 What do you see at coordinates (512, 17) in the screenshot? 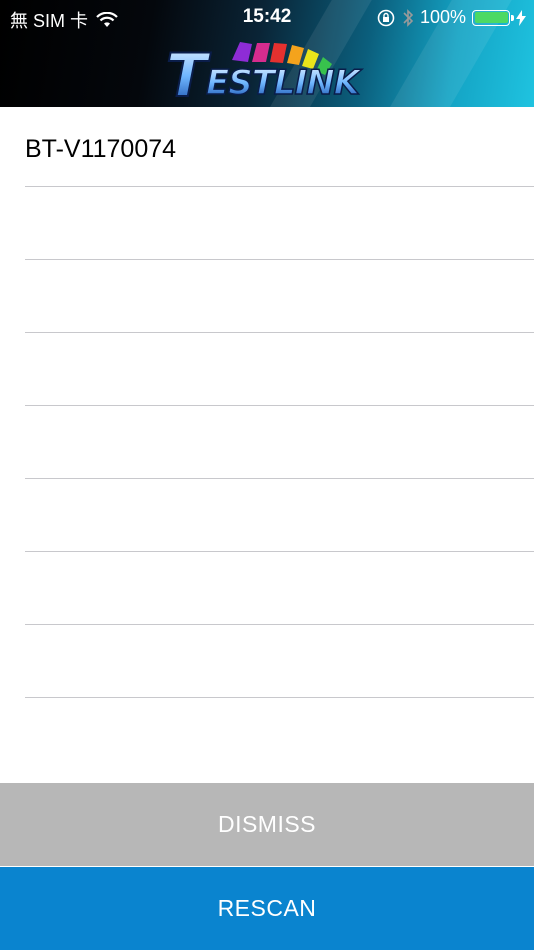
I see `battery-nub` at bounding box center [512, 17].